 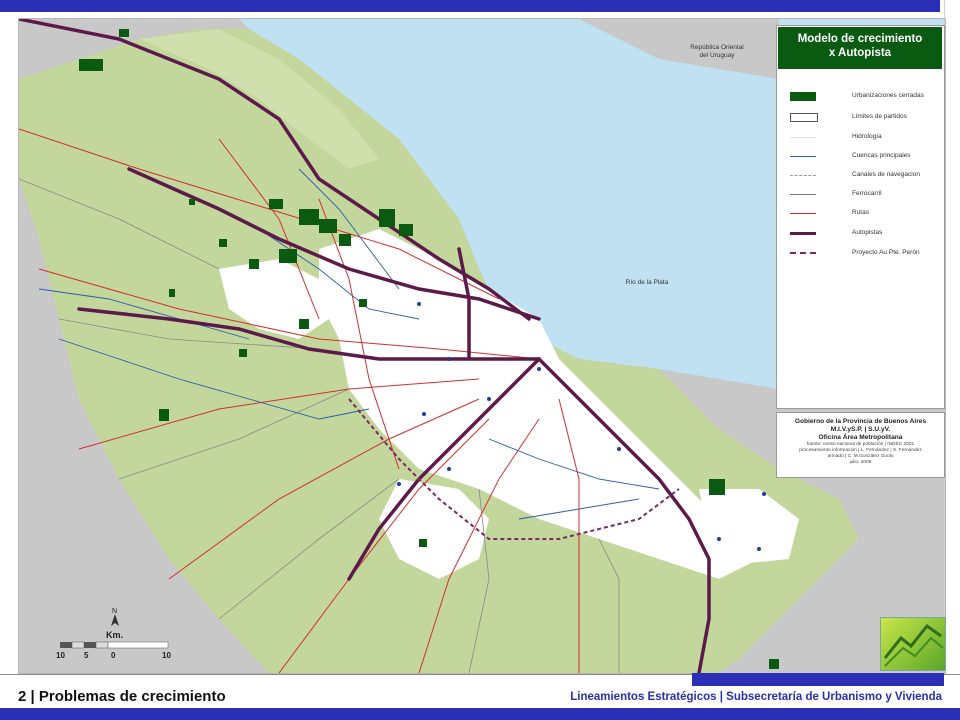 What do you see at coordinates (865, 96) in the screenshot?
I see `legend-item-urbanizaciones: Urbanizaciones cerradas` at bounding box center [865, 96].